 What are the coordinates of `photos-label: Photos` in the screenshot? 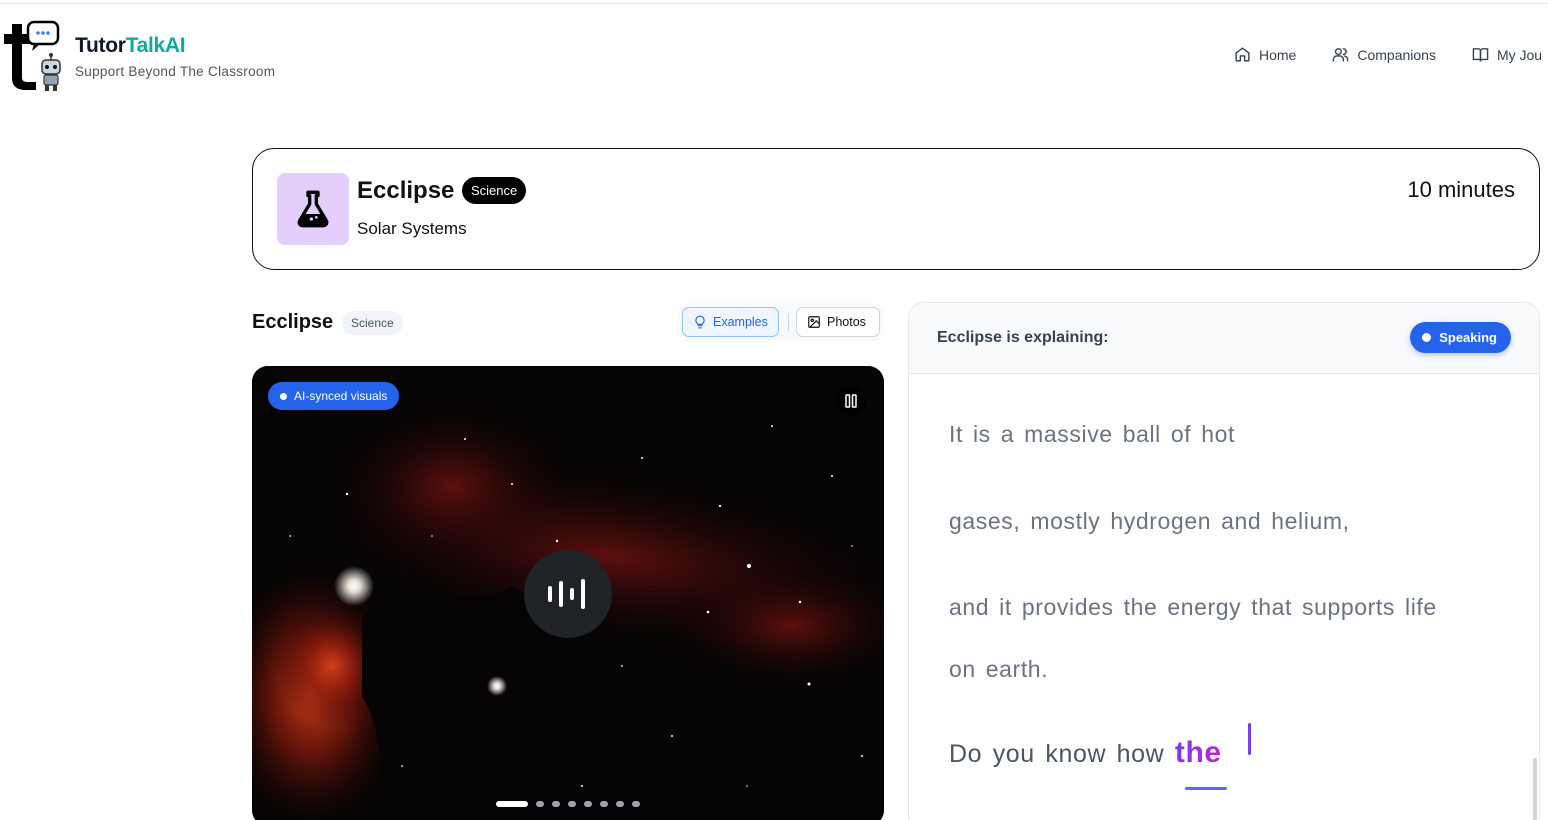 It's located at (846, 322).